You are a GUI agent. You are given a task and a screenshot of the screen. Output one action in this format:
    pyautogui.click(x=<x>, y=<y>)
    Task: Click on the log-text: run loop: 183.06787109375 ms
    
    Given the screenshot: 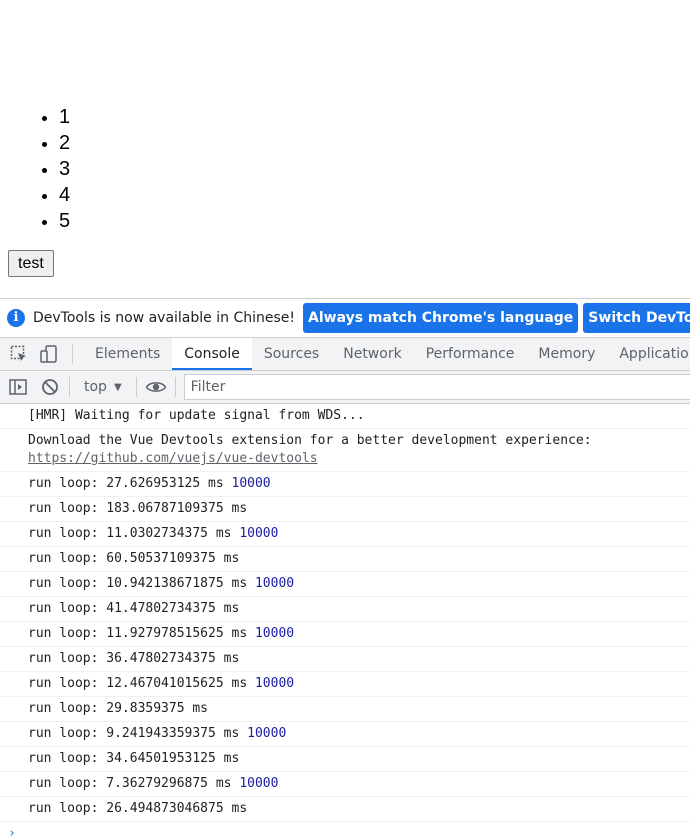 What is the action you would take?
    pyautogui.click(x=138, y=508)
    